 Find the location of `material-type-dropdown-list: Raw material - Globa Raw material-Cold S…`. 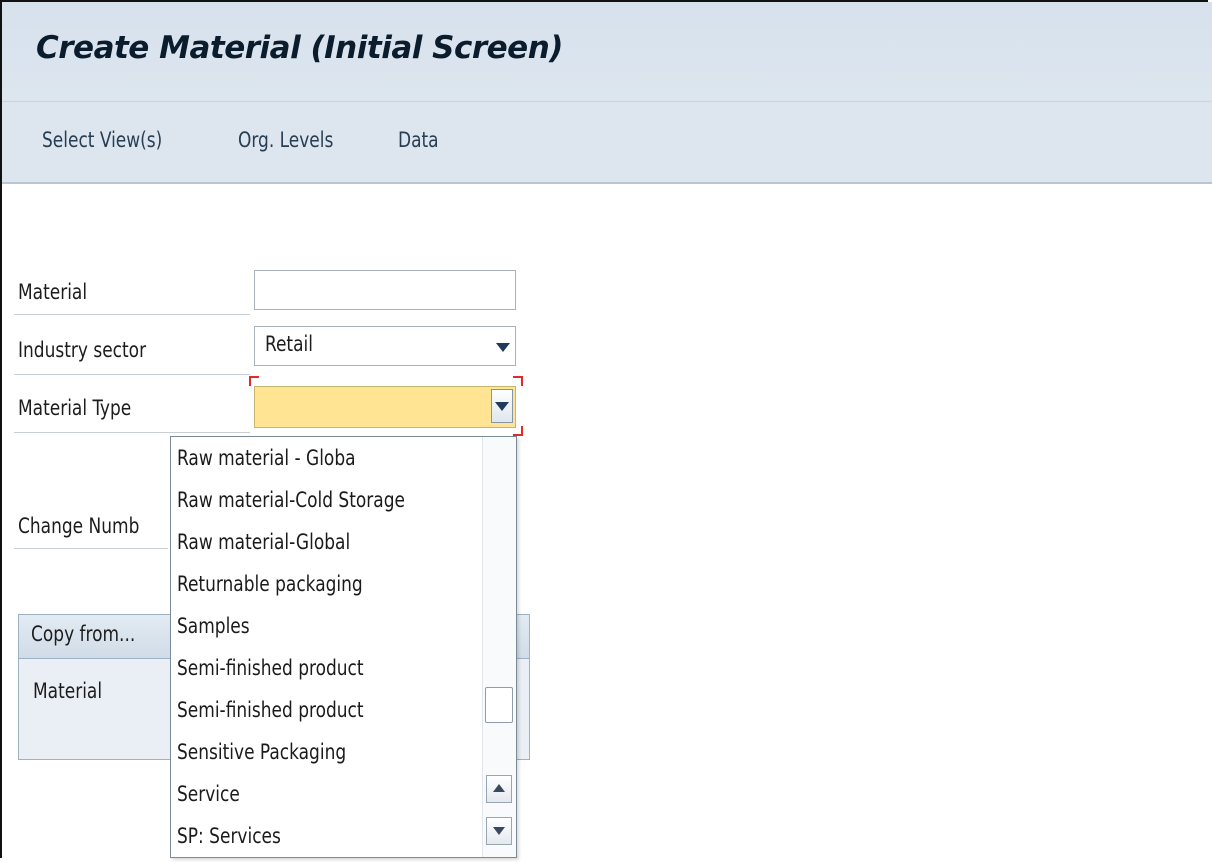

material-type-dropdown-list: Raw material - Globa Raw material-Cold S… is located at coordinates (343, 647).